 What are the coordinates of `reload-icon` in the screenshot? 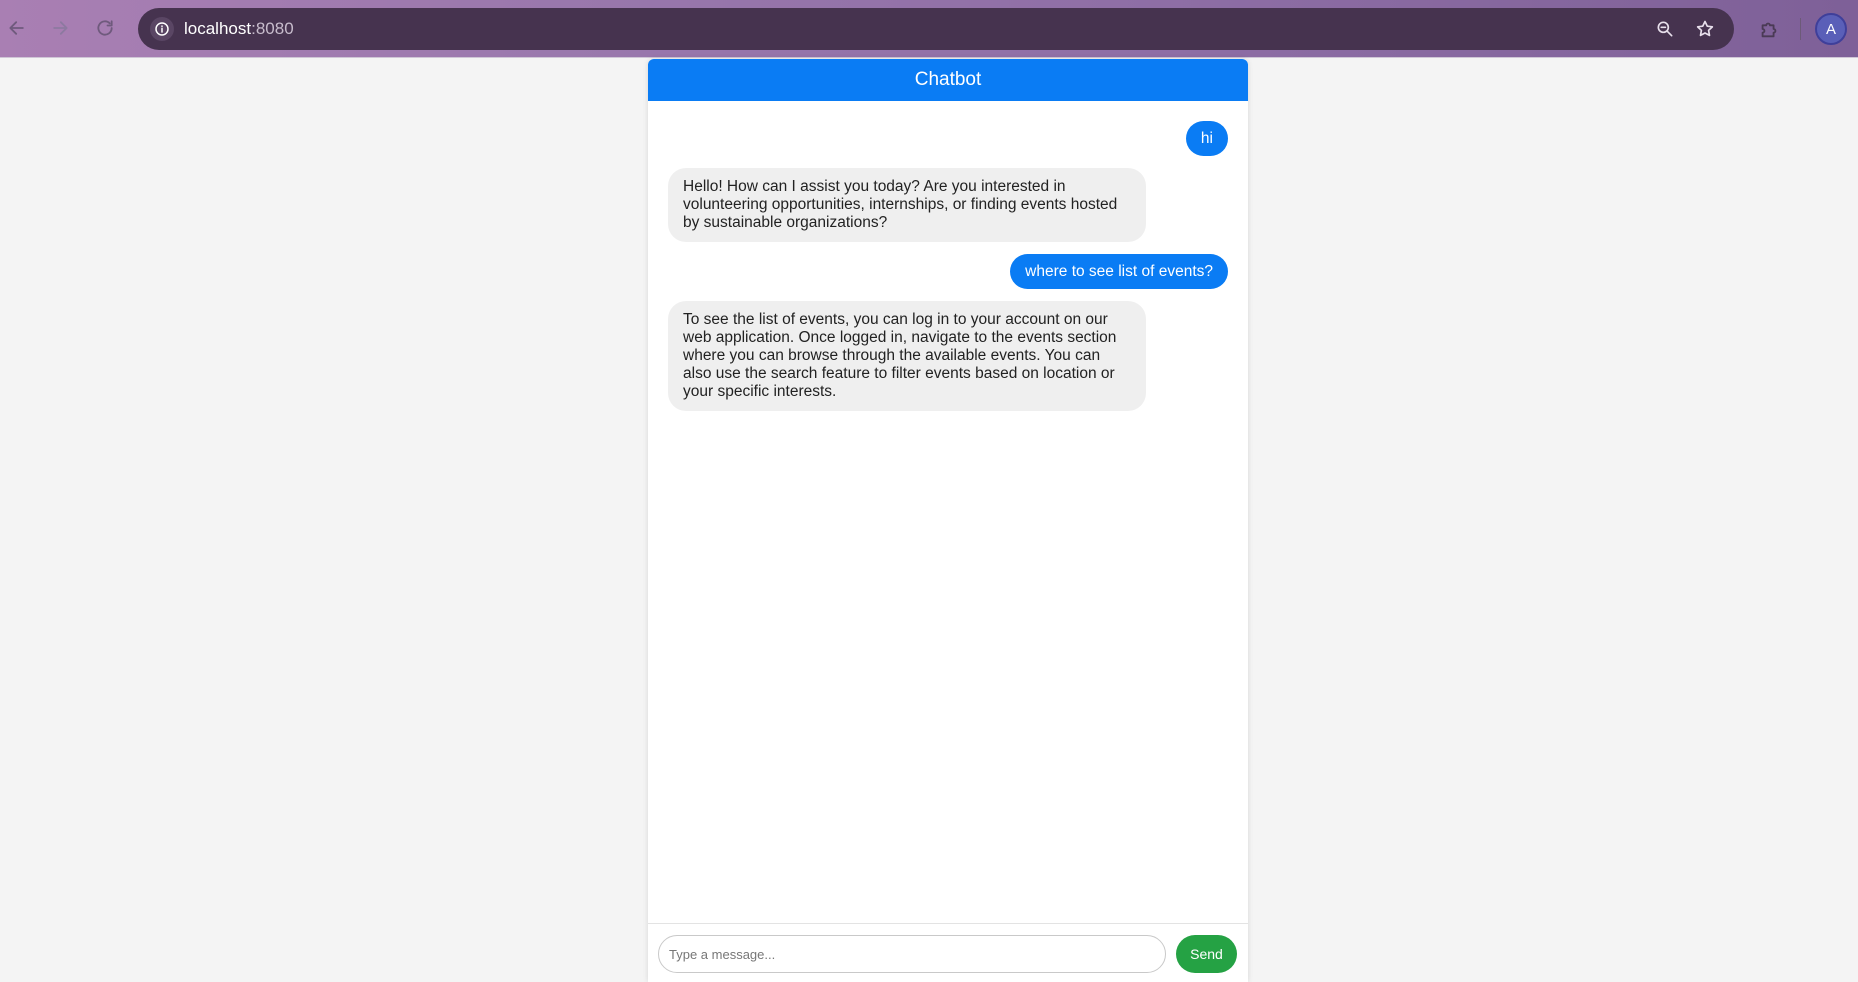 It's located at (105, 28).